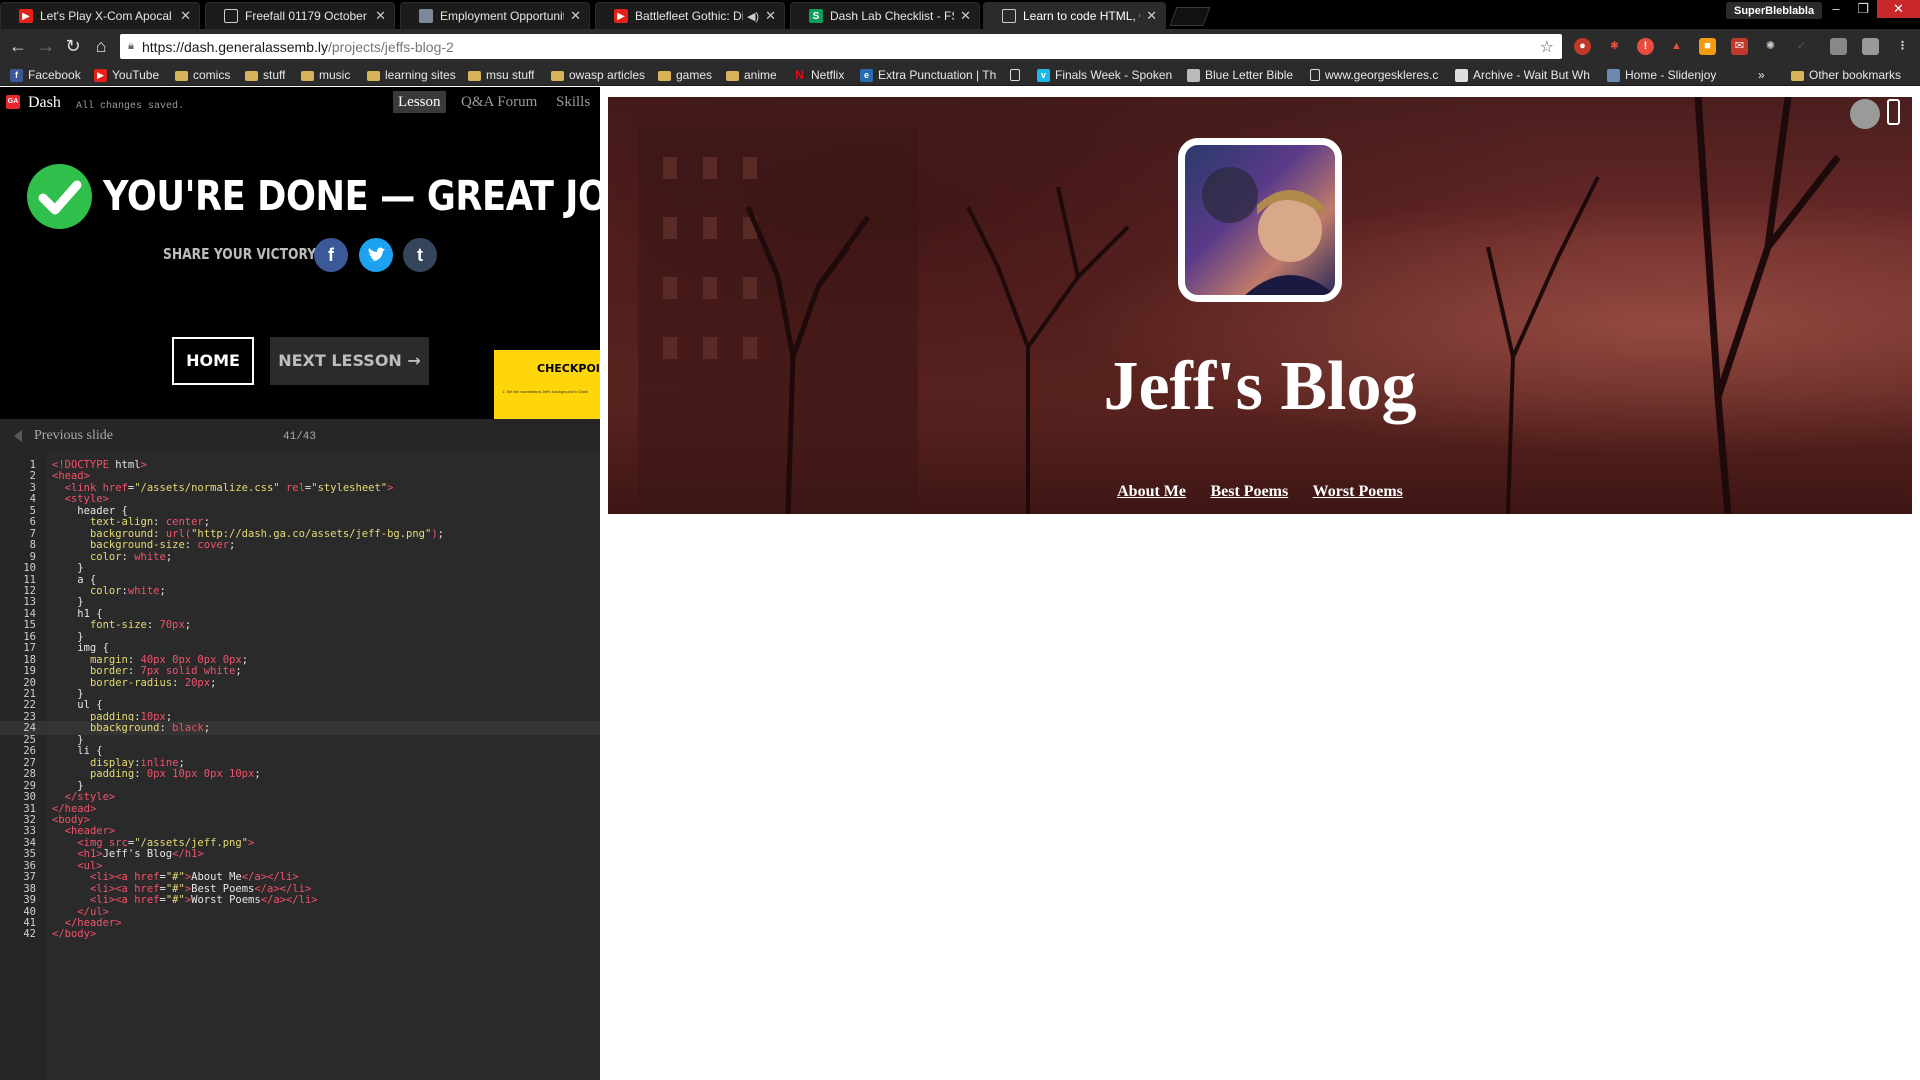 The width and height of the screenshot is (1920, 1080). I want to click on code-text: </body>, so click(74, 934).